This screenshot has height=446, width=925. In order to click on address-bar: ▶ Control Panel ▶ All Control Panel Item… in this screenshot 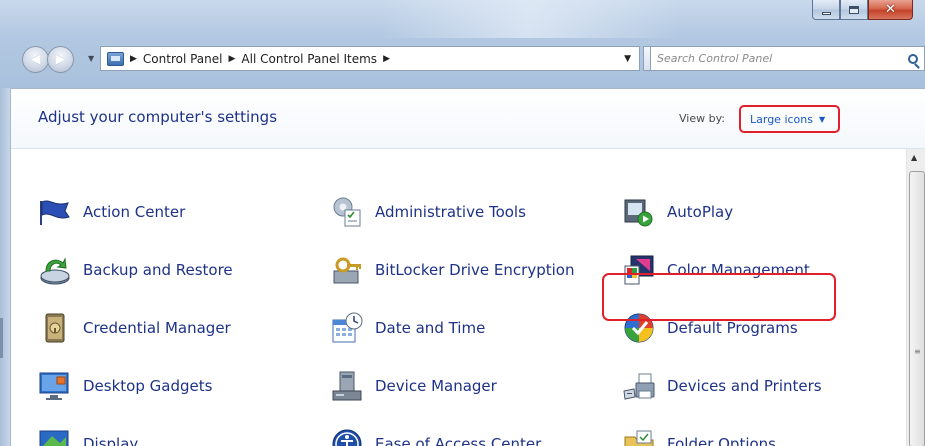, I will do `click(370, 58)`.